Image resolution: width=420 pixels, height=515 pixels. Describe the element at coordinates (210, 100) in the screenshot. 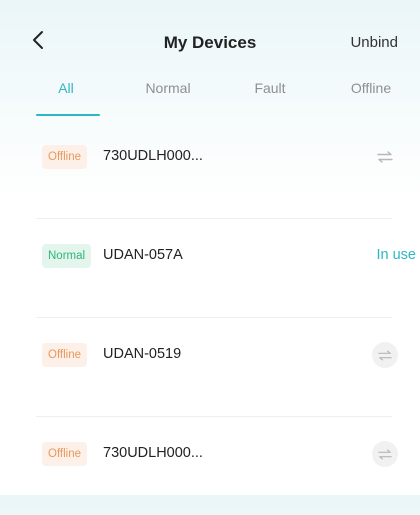

I see `status-tabs: All Normal Fault Offline` at that location.